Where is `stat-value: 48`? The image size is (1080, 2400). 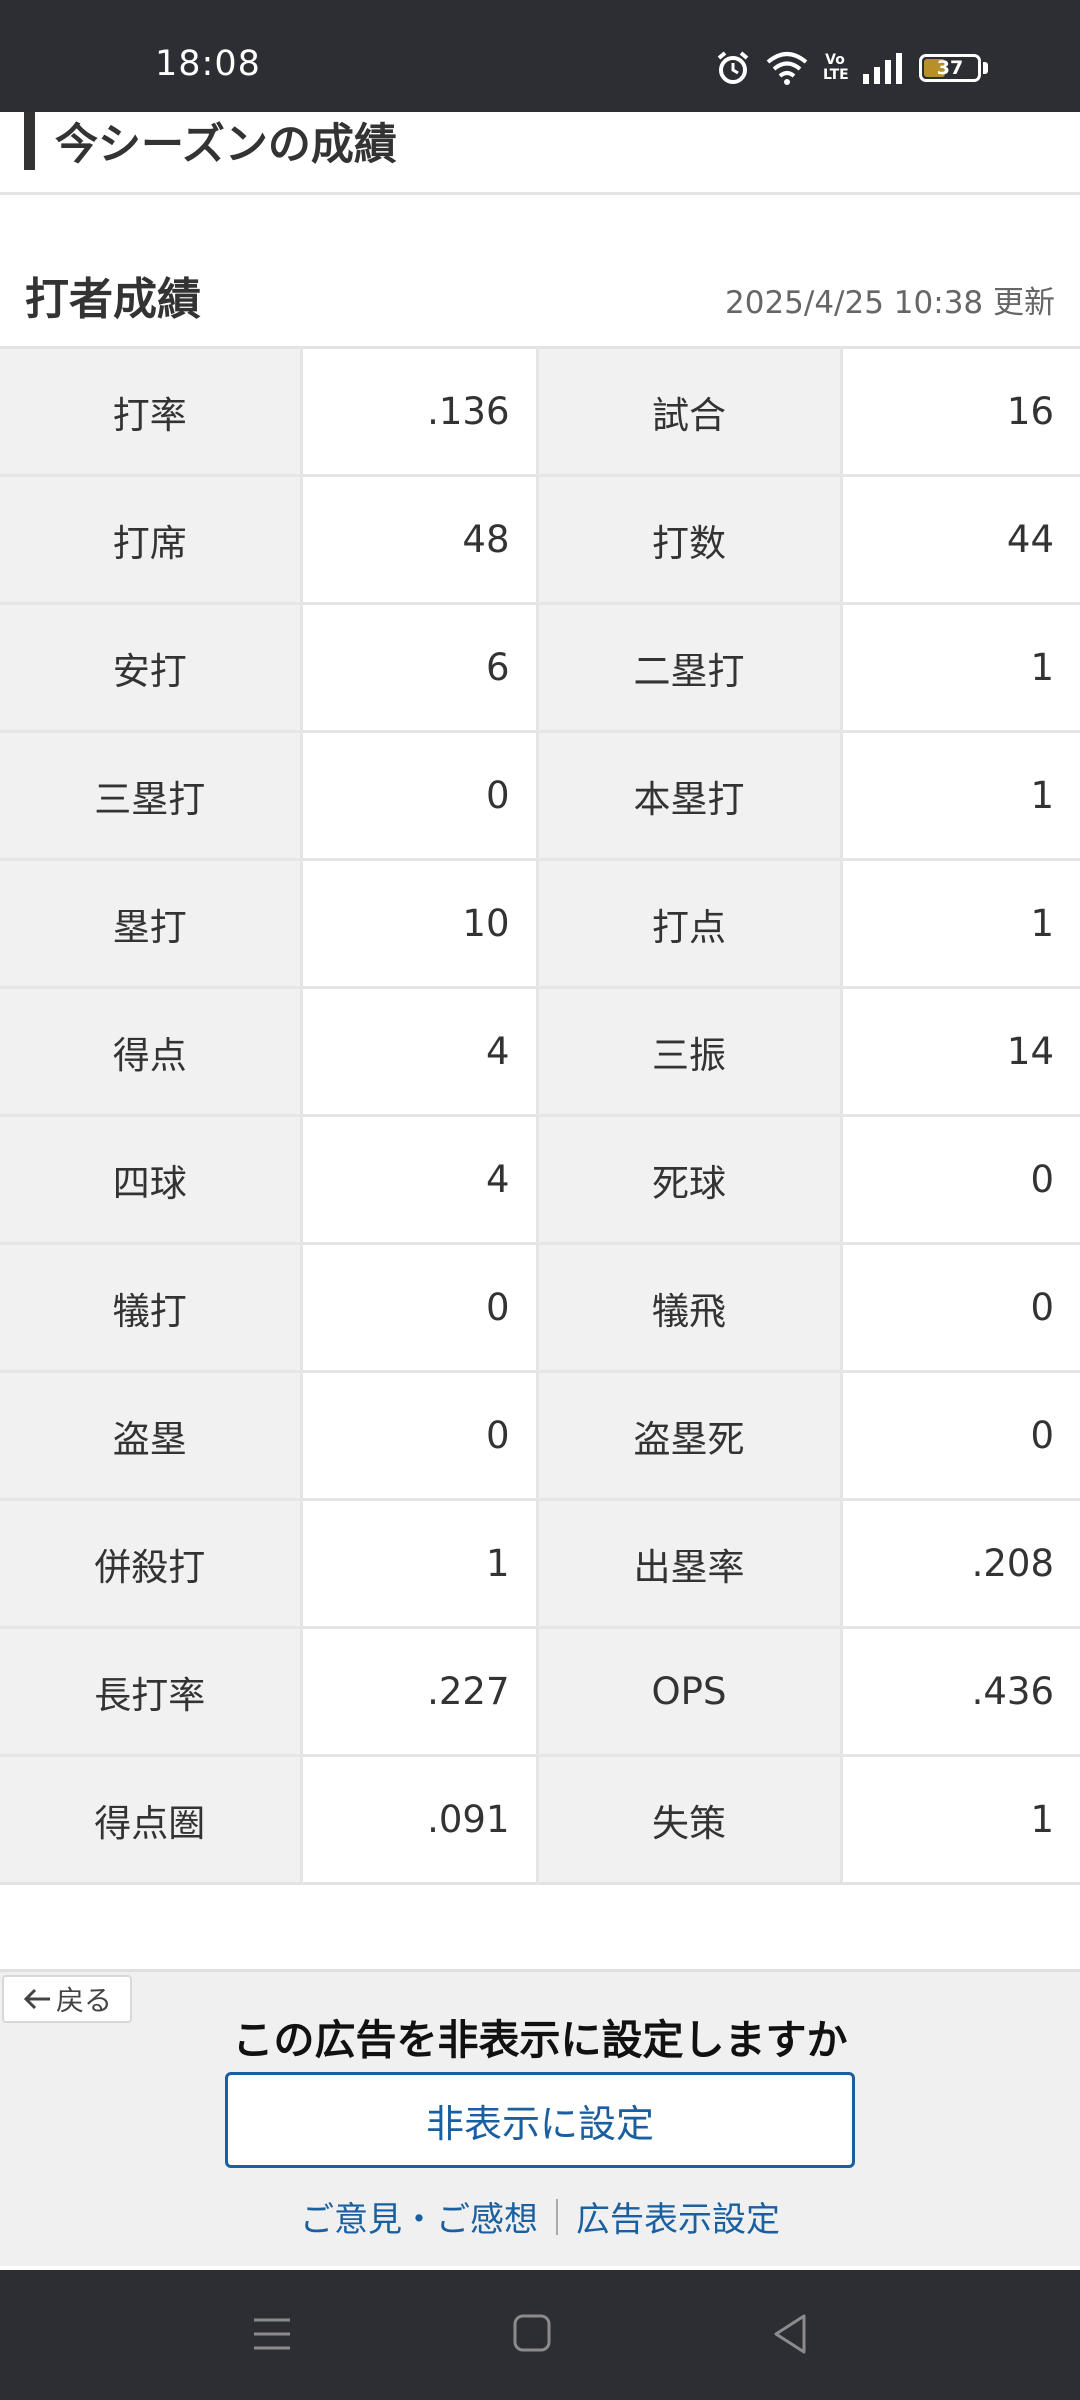
stat-value: 48 is located at coordinates (419, 540).